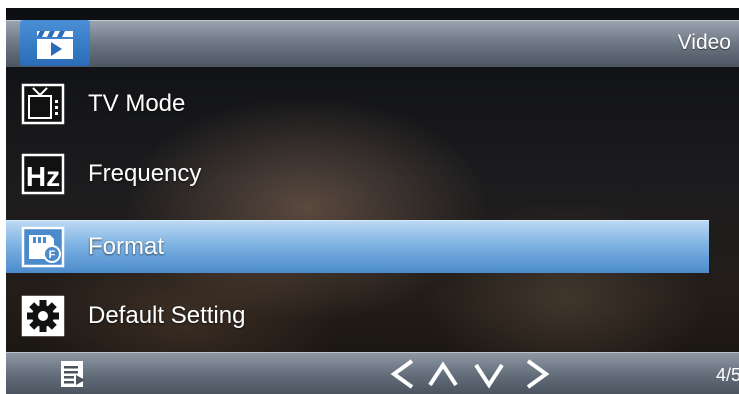  Describe the element at coordinates (704, 42) in the screenshot. I see `page-title: Video` at that location.